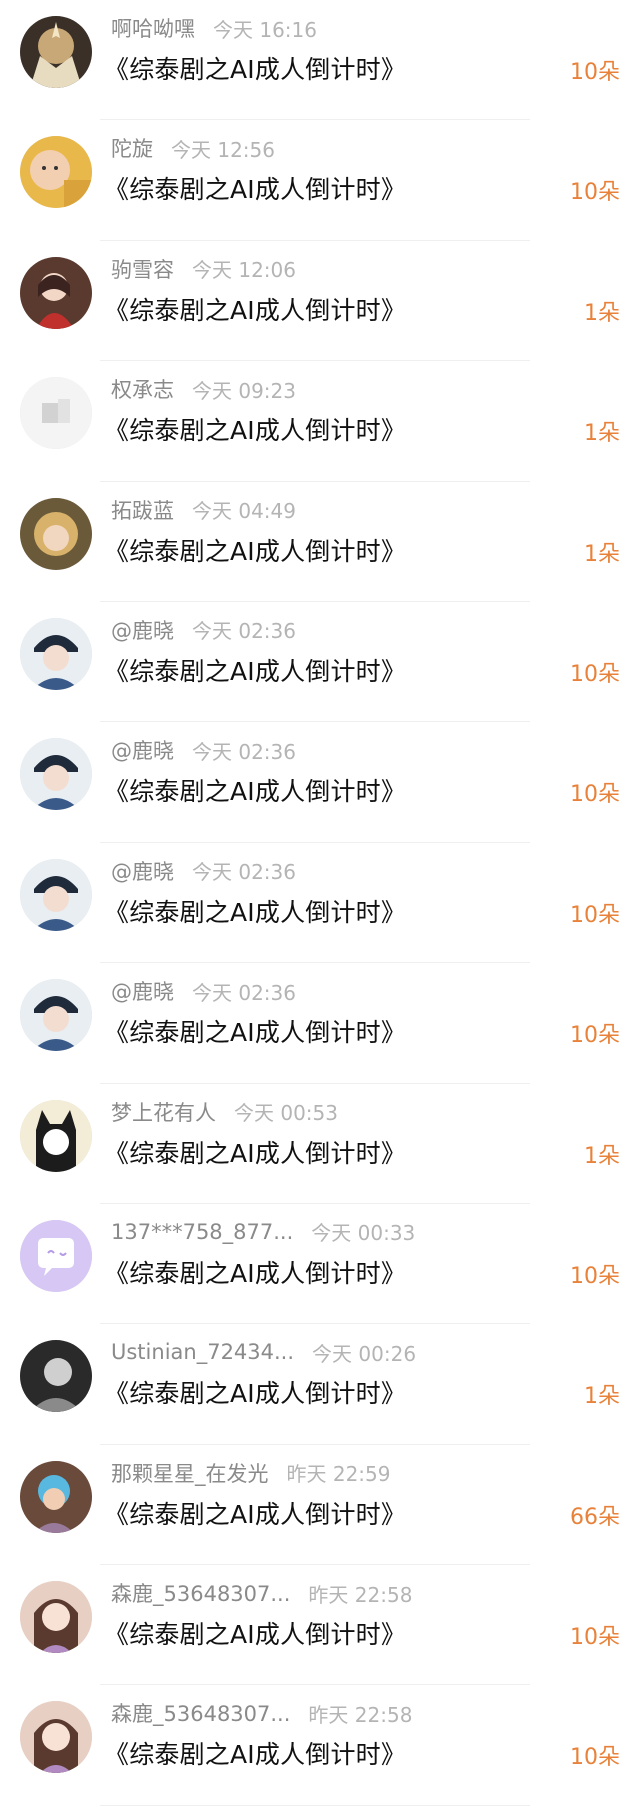 This screenshot has height=1806, width=640. Describe the element at coordinates (244, 270) in the screenshot. I see `gift-time: 今天 12:06` at that location.